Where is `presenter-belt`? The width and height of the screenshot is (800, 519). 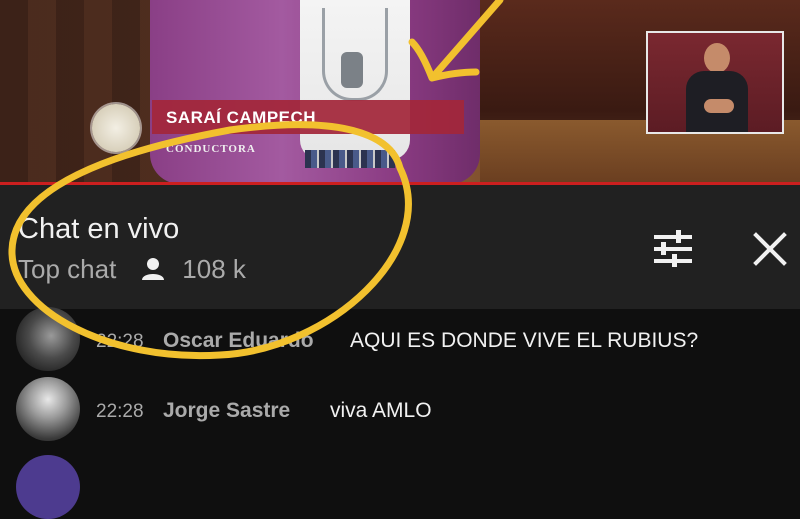
presenter-belt is located at coordinates (350, 159).